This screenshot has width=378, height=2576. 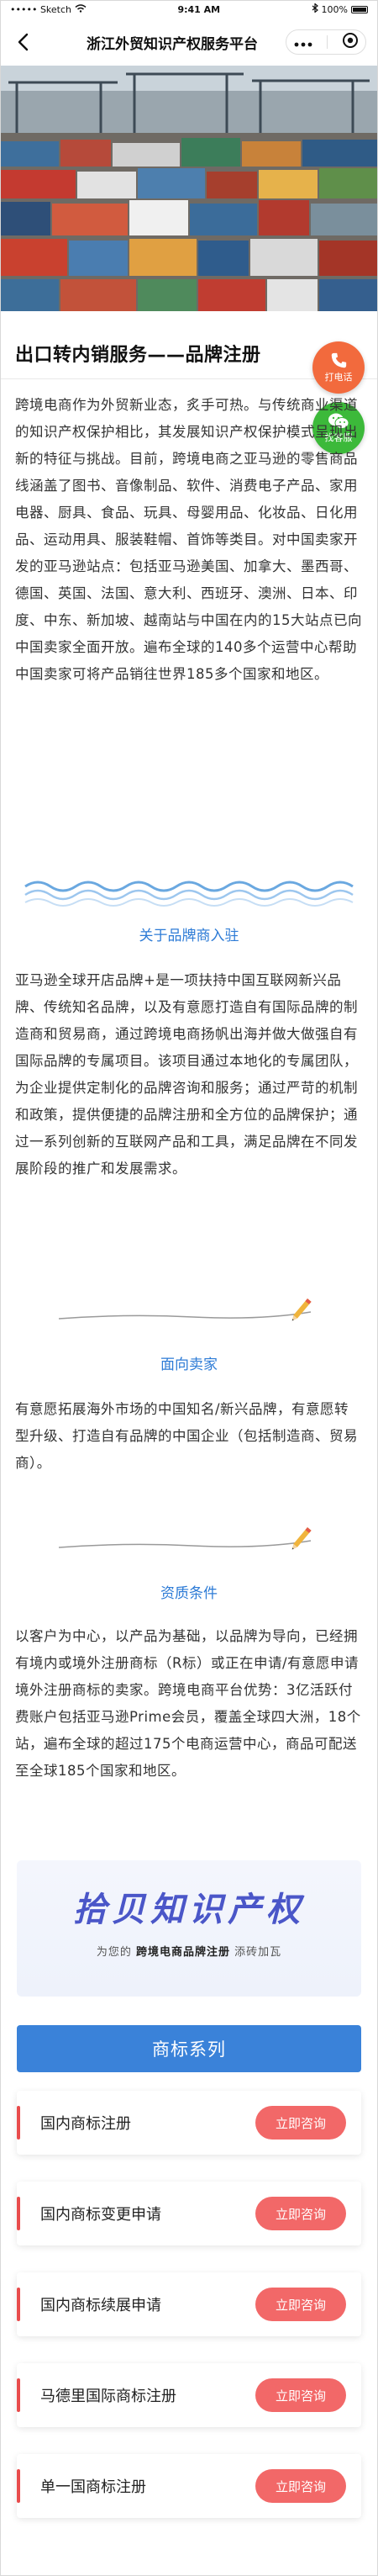 What do you see at coordinates (93, 2487) in the screenshot?
I see `service-name: 单一国商标注册` at bounding box center [93, 2487].